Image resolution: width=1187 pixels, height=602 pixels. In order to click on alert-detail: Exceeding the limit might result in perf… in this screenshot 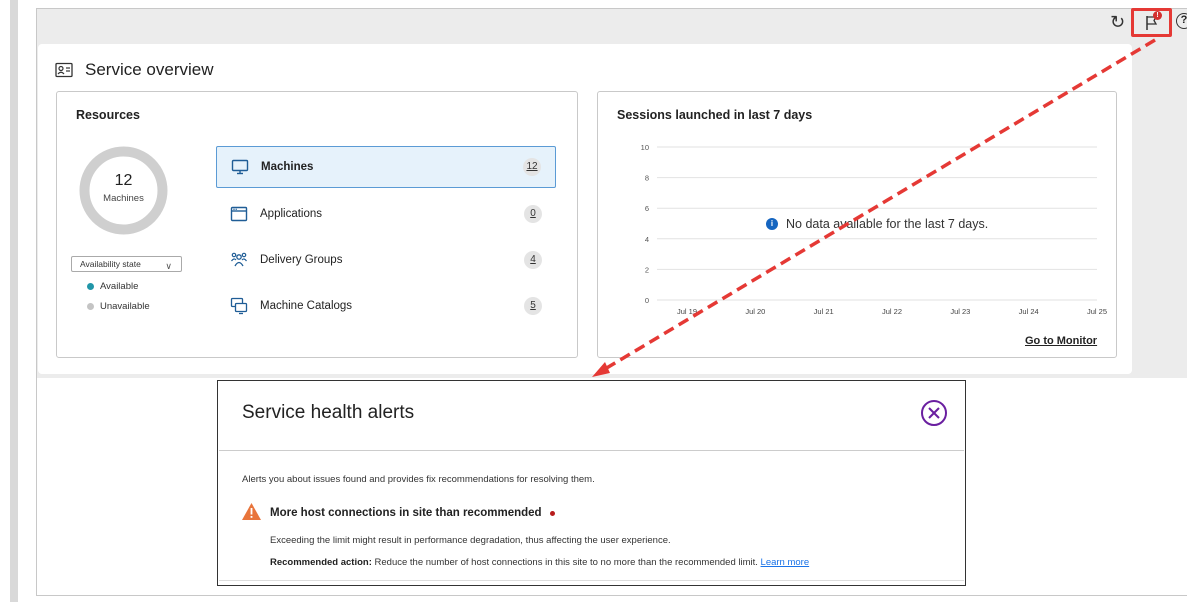, I will do `click(470, 540)`.